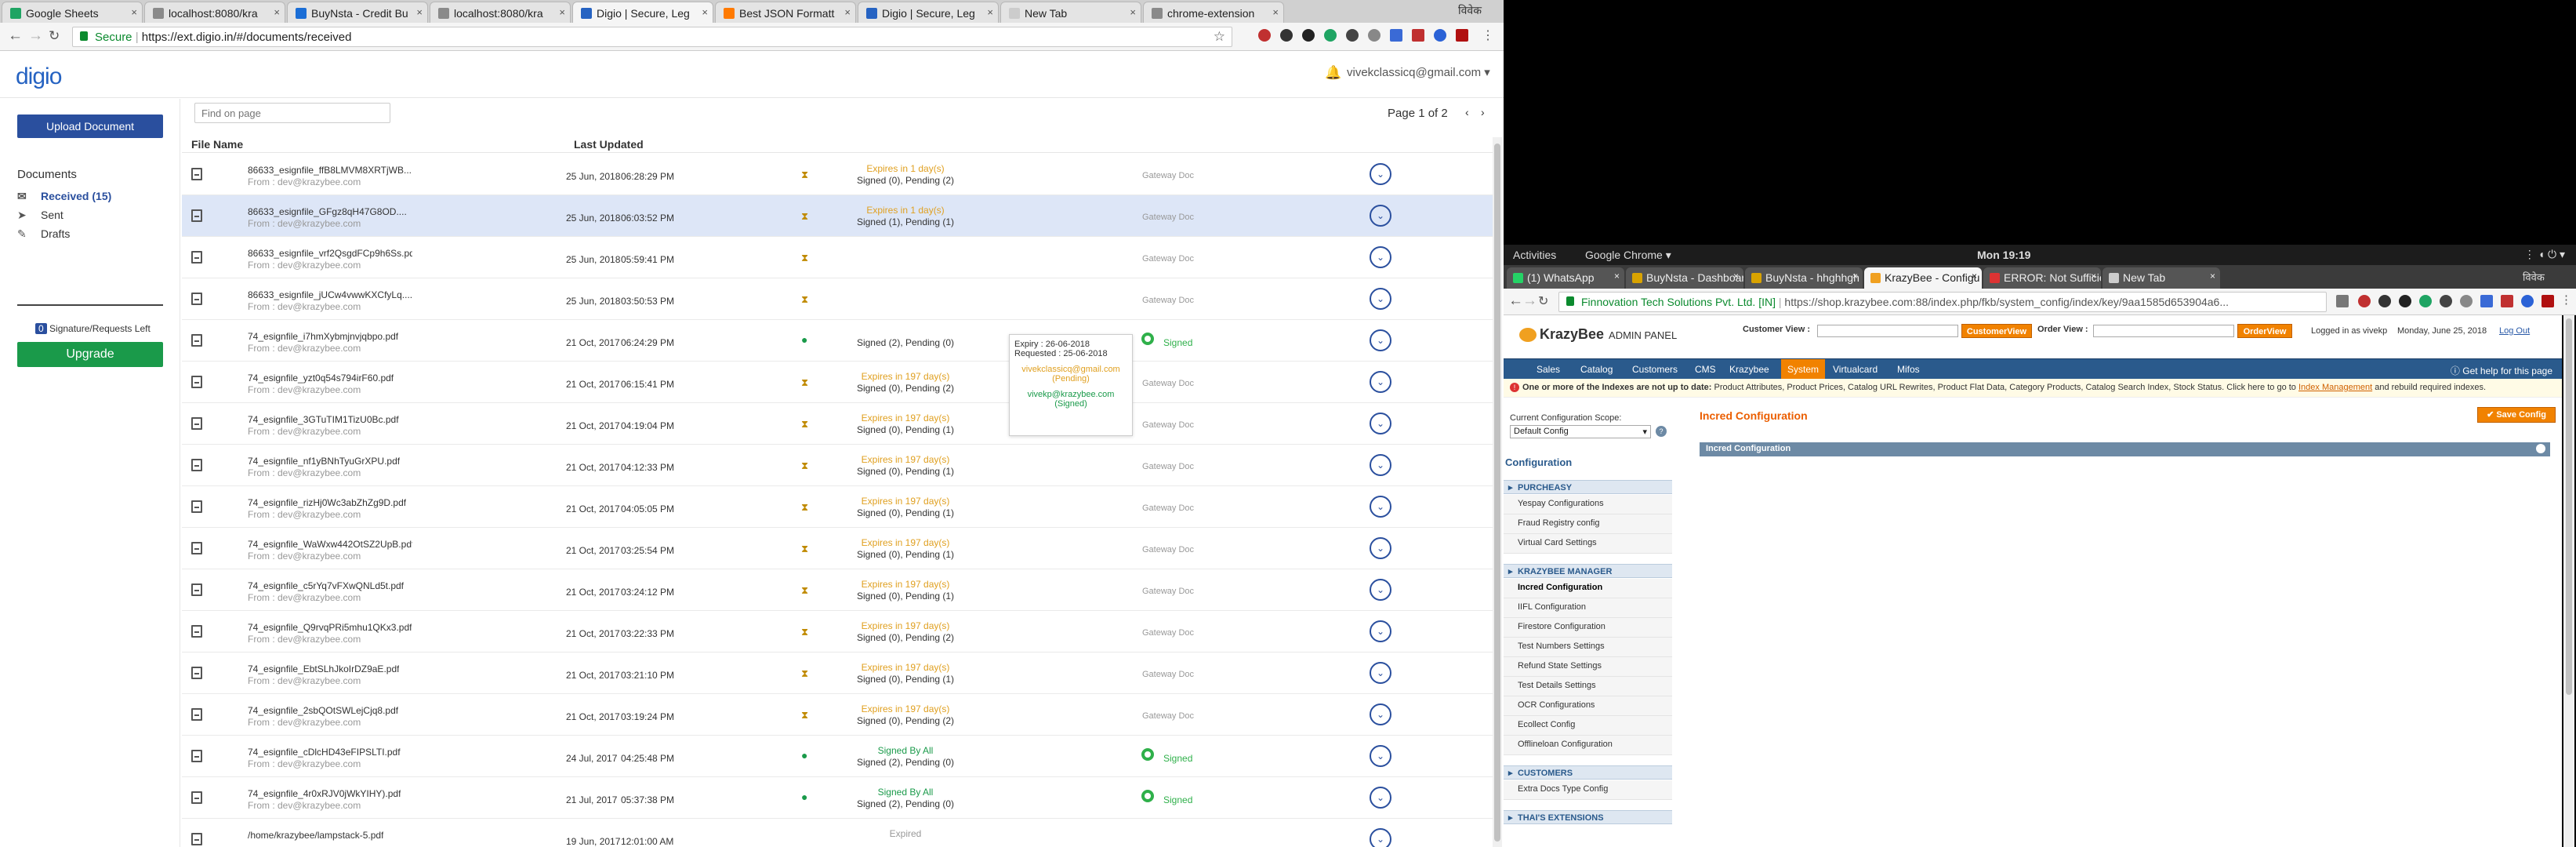 This screenshot has width=2576, height=847. What do you see at coordinates (2540, 448) in the screenshot?
I see `toggle-icon` at bounding box center [2540, 448].